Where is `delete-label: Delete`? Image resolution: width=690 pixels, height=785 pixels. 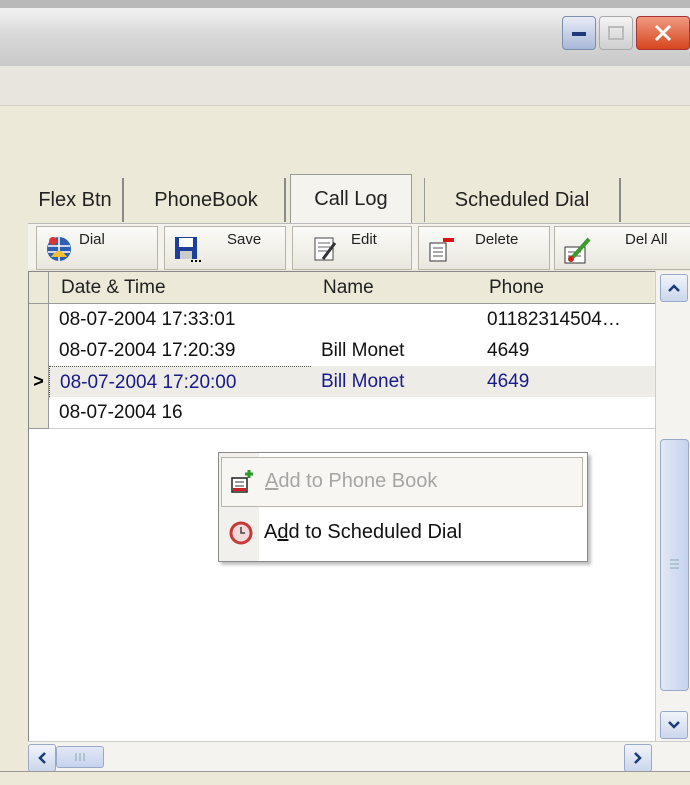
delete-label: Delete is located at coordinates (497, 239).